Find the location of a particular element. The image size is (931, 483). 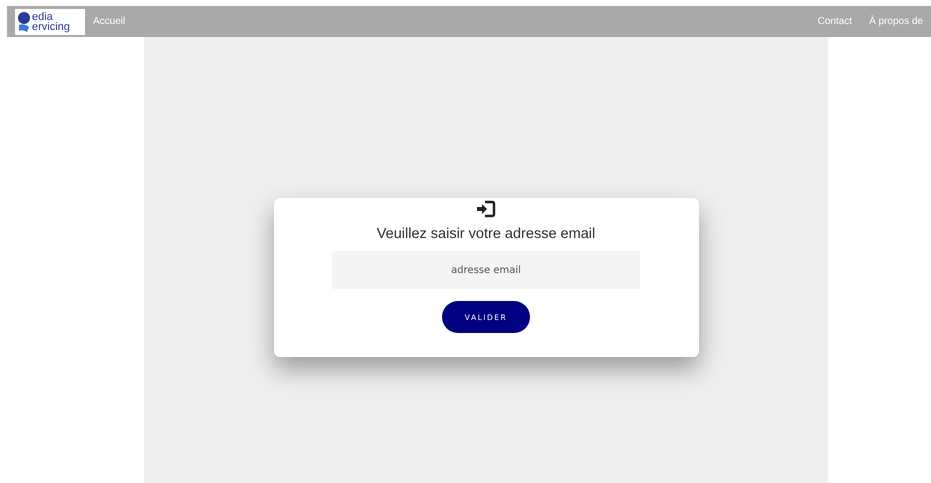

logo-text: edia is located at coordinates (42, 17).